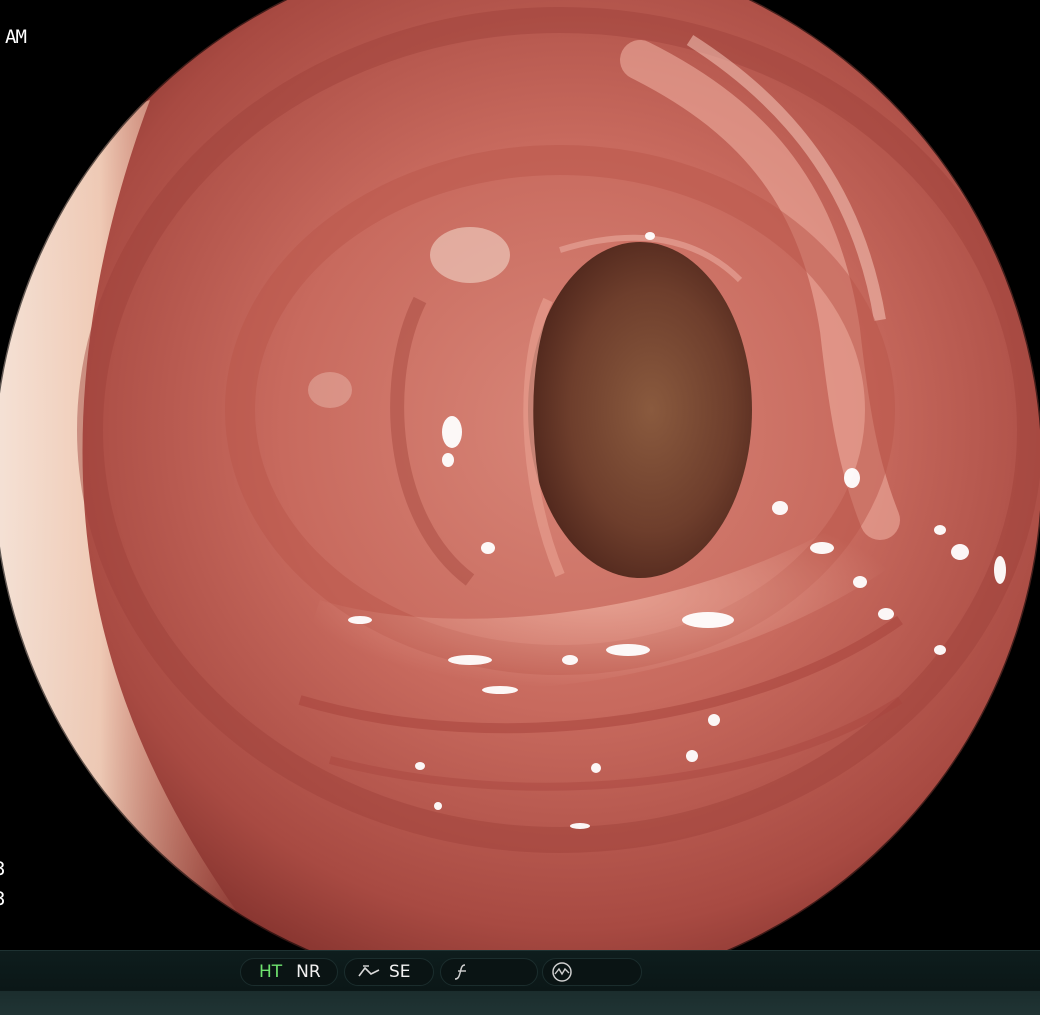 This screenshot has height=1015, width=1040. I want to click on signal-ring-icon, so click(562, 972).